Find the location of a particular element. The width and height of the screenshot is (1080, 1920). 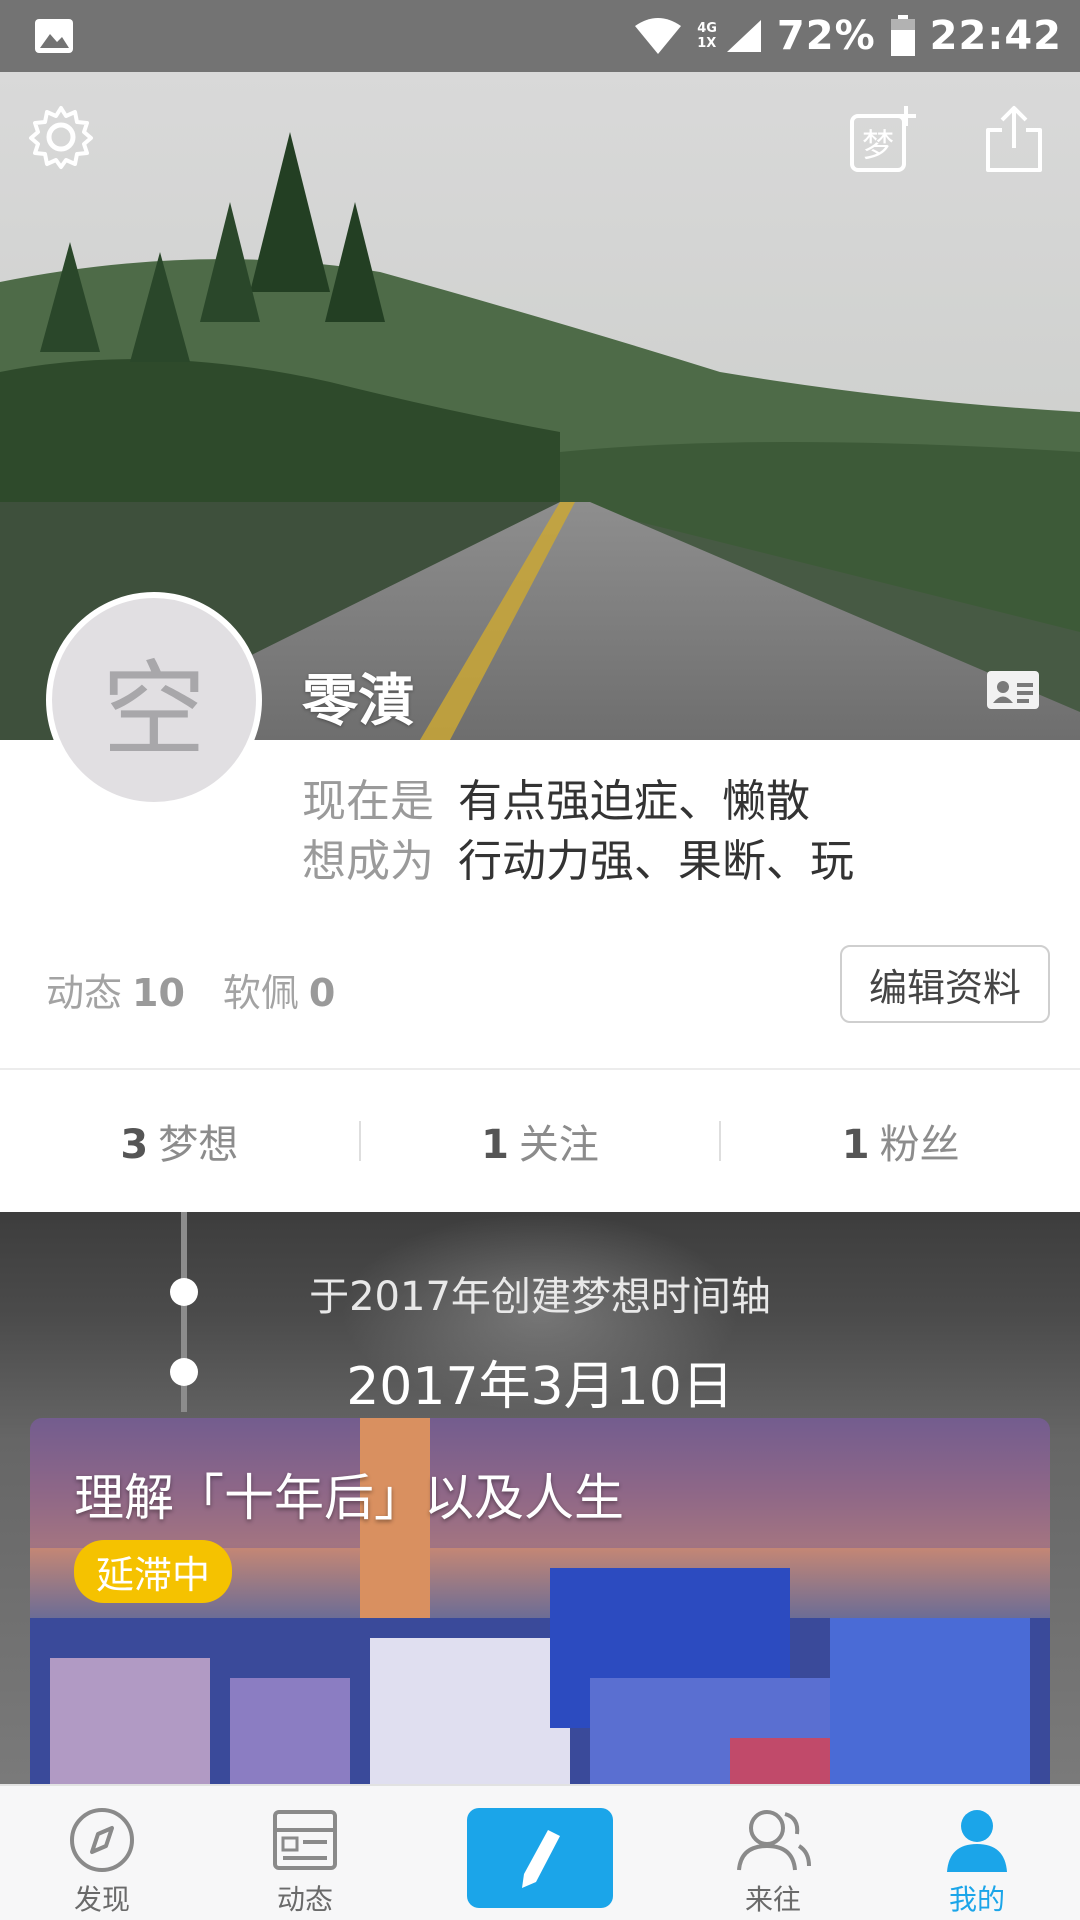

nav-feed: 动态 is located at coordinates (305, 1853).